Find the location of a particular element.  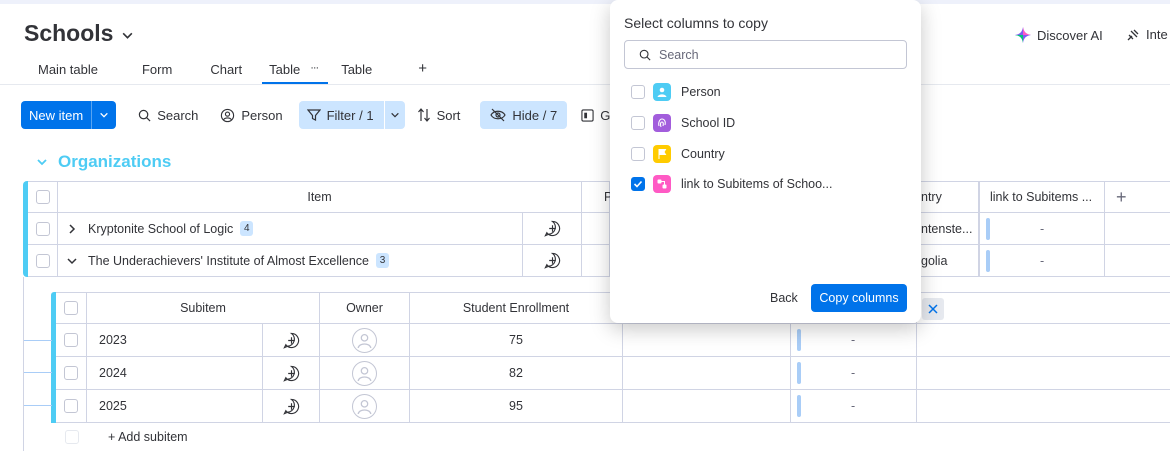

discover-ai-button: Discover AI is located at coordinates (1059, 35).